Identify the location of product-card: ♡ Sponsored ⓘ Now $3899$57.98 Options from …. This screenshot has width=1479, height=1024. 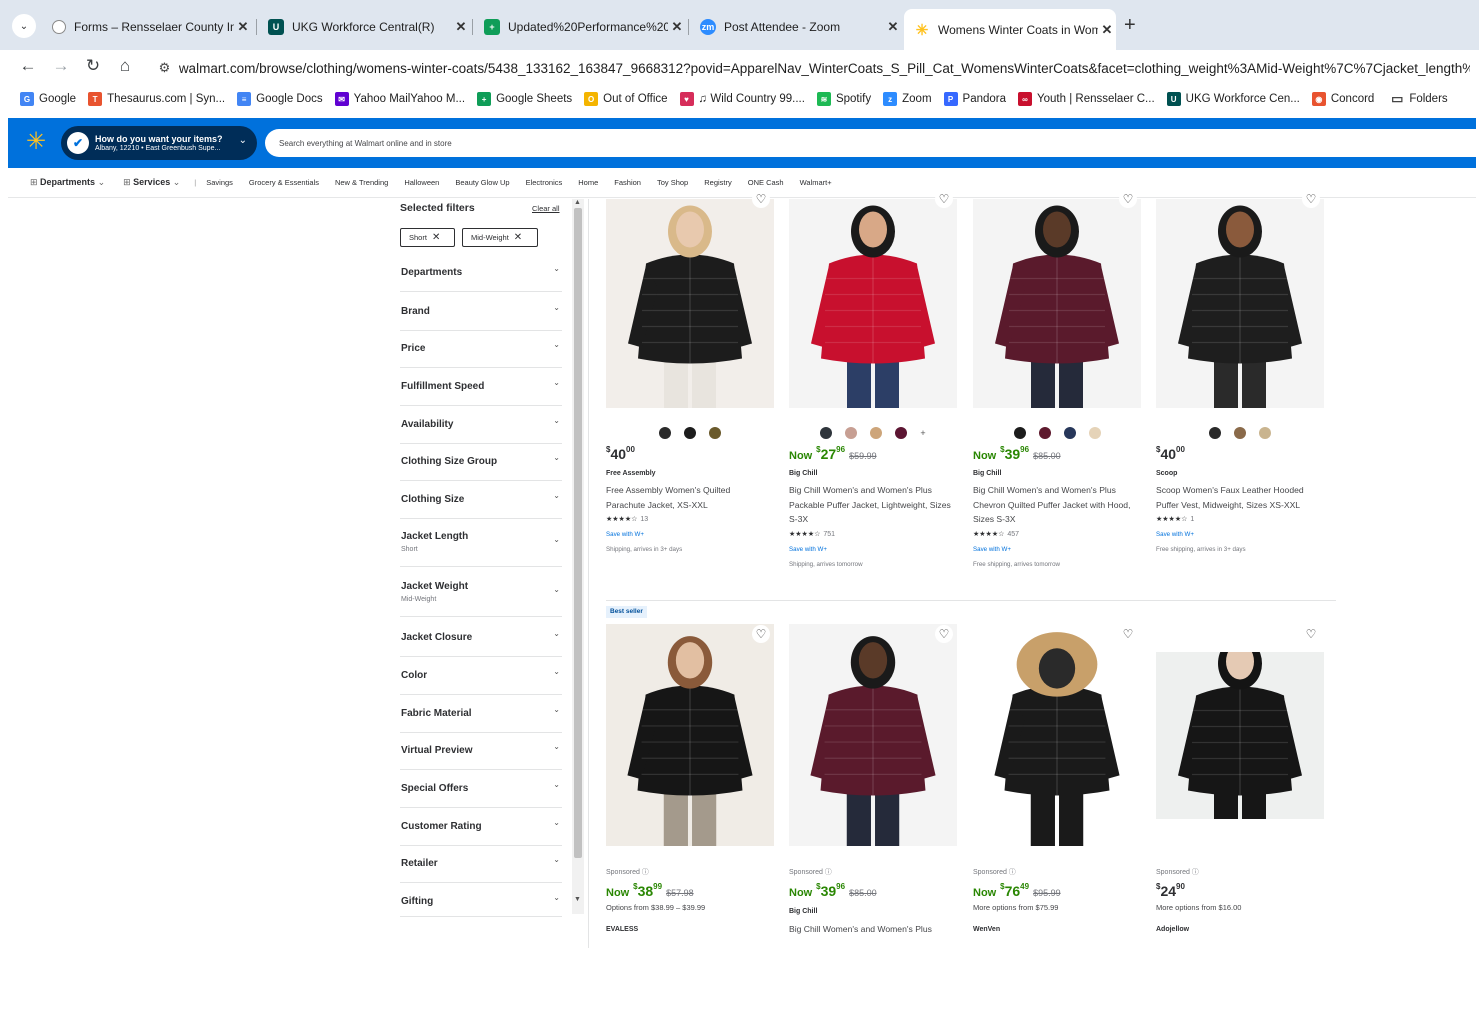
(690, 824).